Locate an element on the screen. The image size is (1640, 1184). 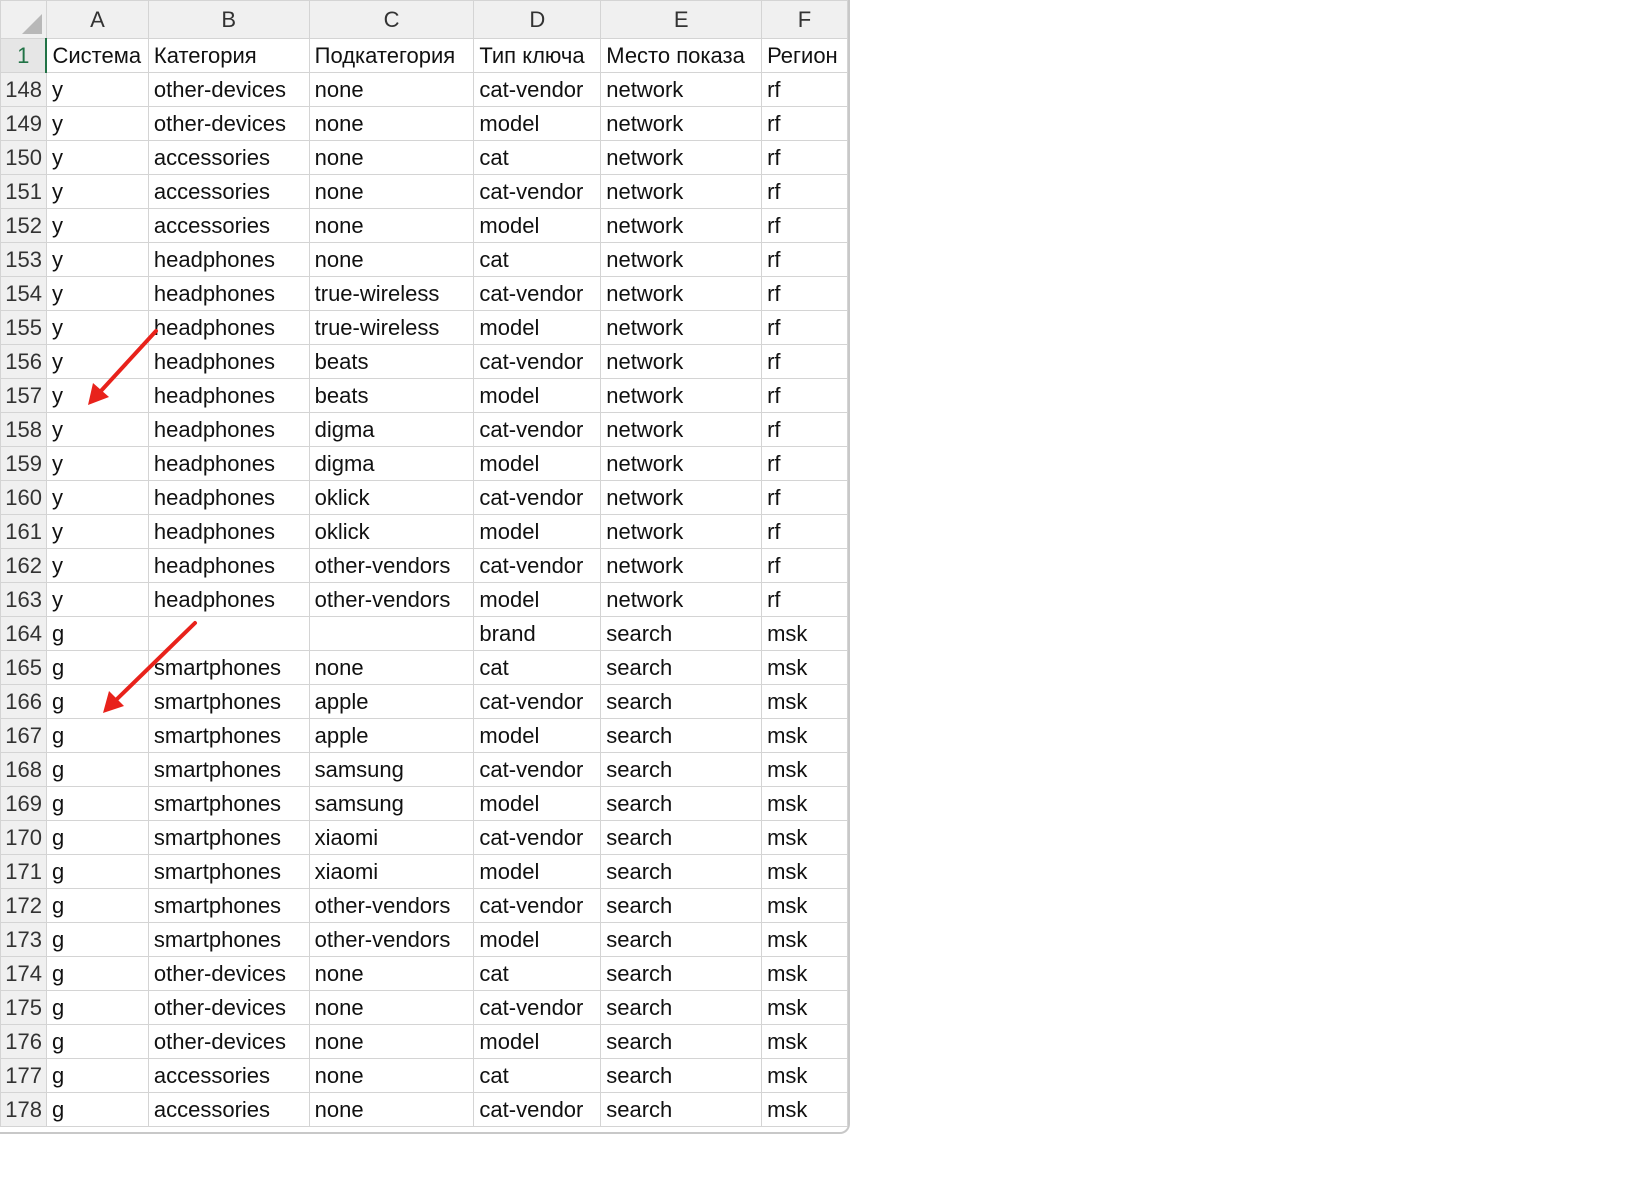
column-header-d: D is located at coordinates (537, 19).